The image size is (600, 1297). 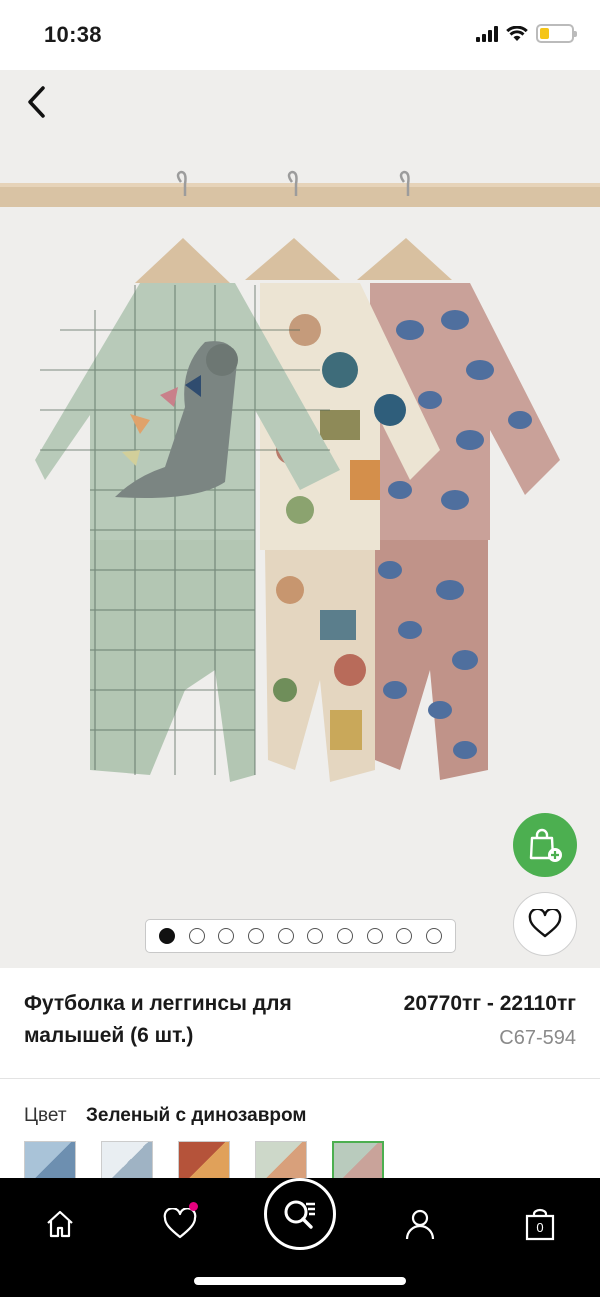 I want to click on favorite-button, so click(x=545, y=924).